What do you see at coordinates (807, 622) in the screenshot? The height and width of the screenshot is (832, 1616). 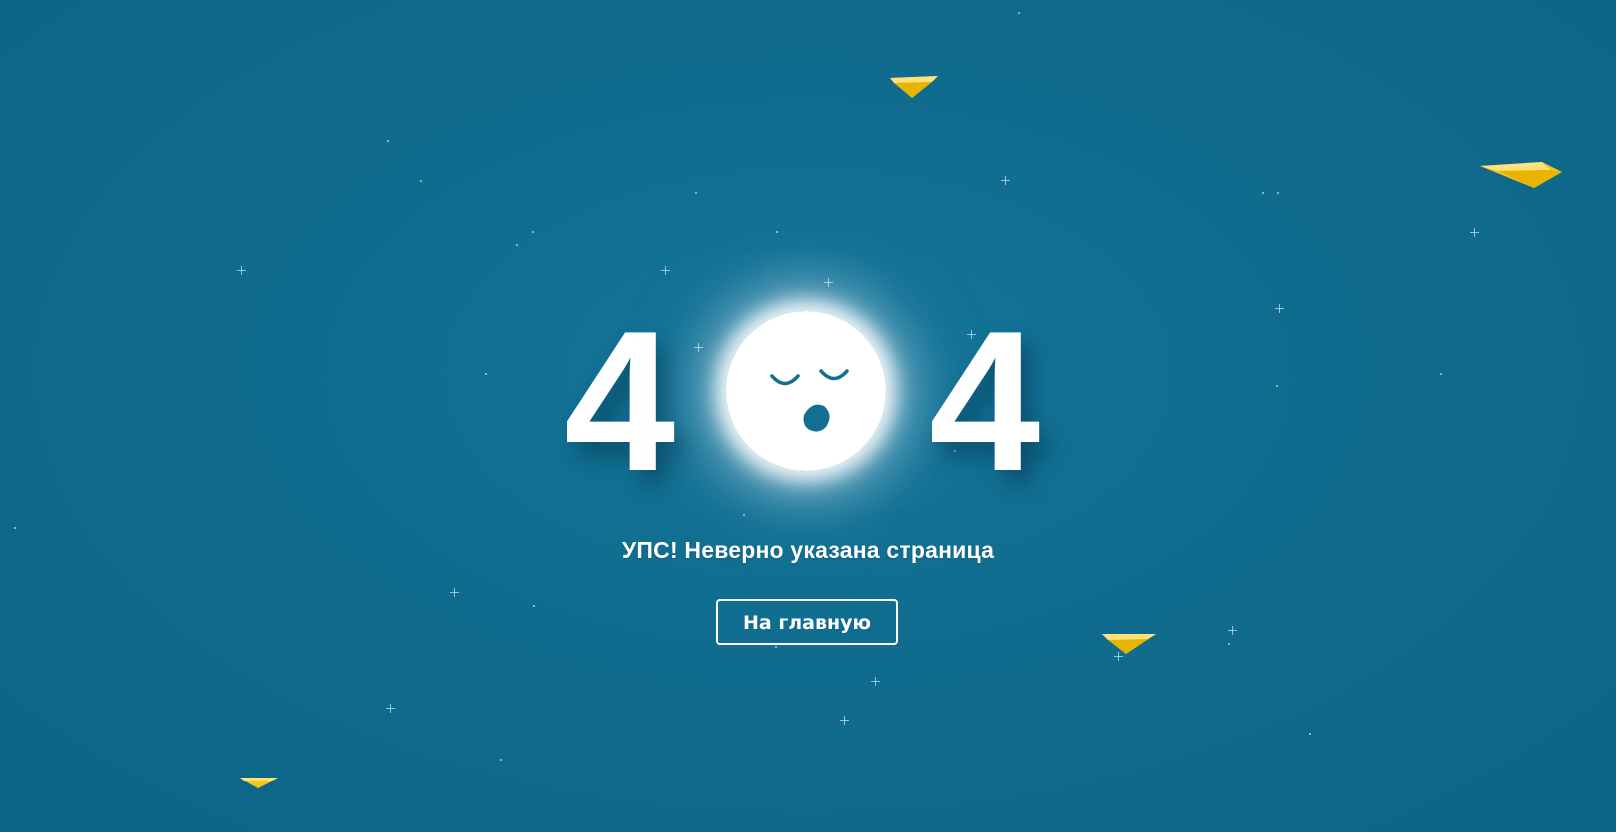 I see `home-button: На главную` at bounding box center [807, 622].